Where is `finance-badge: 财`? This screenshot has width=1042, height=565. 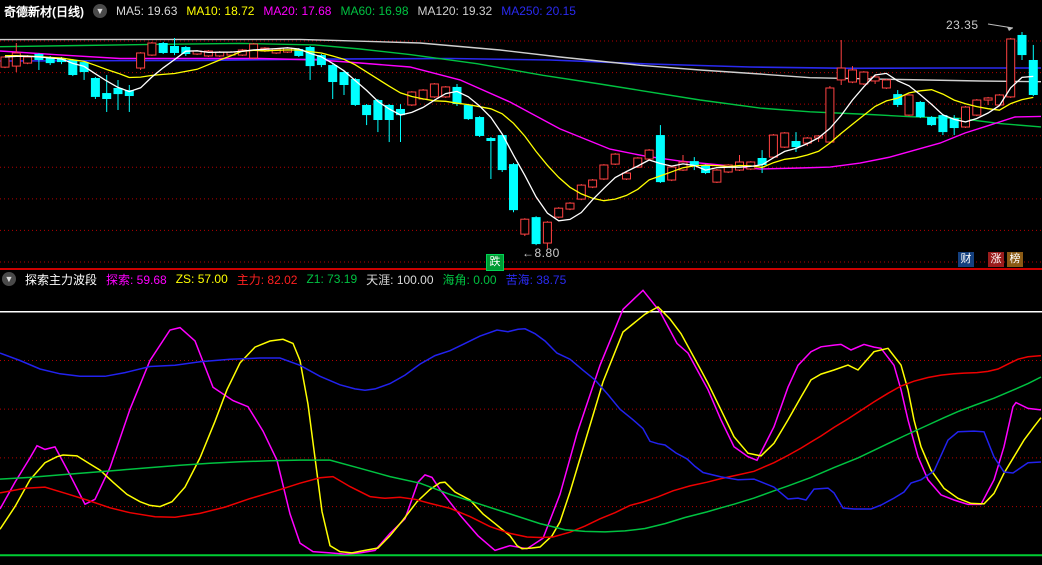 finance-badge: 财 is located at coordinates (966, 259).